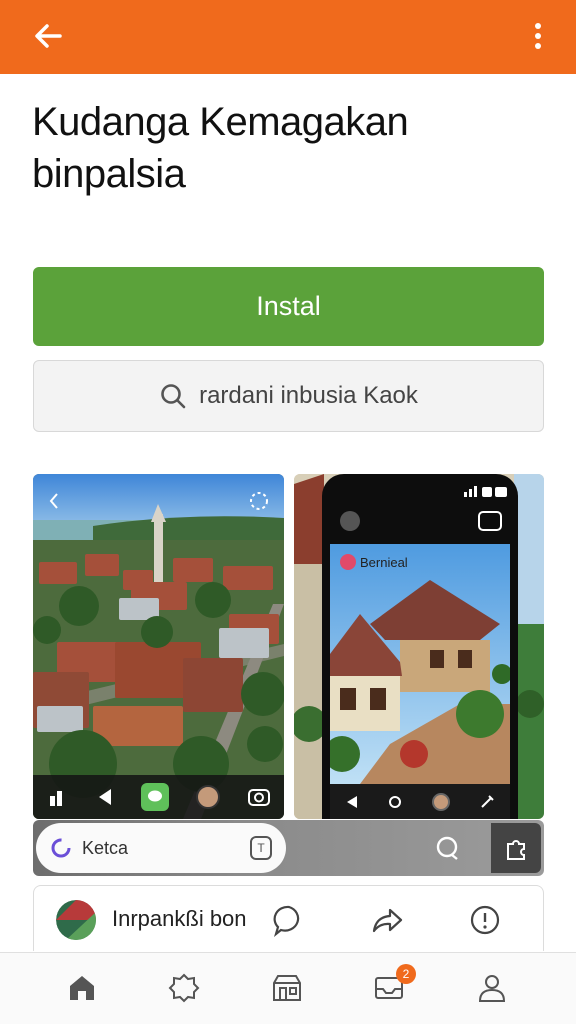  I want to click on search-bar: rardani inbusia Kaok, so click(288, 396).